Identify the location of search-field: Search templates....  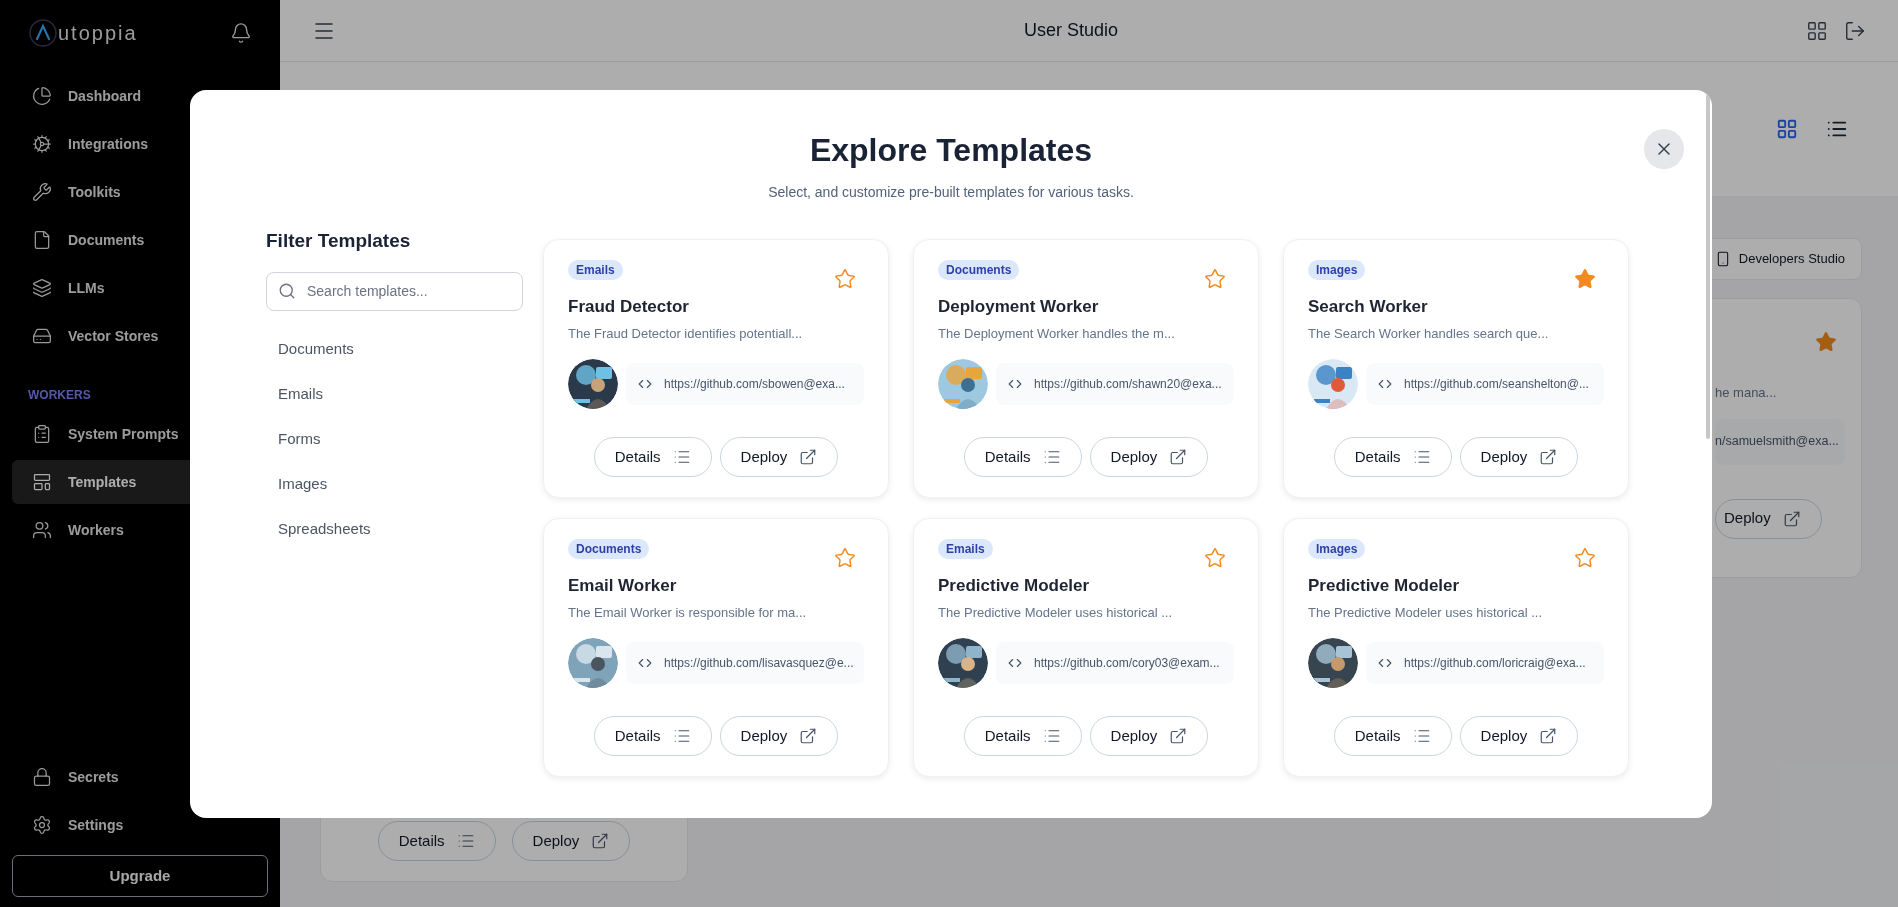
(394, 291).